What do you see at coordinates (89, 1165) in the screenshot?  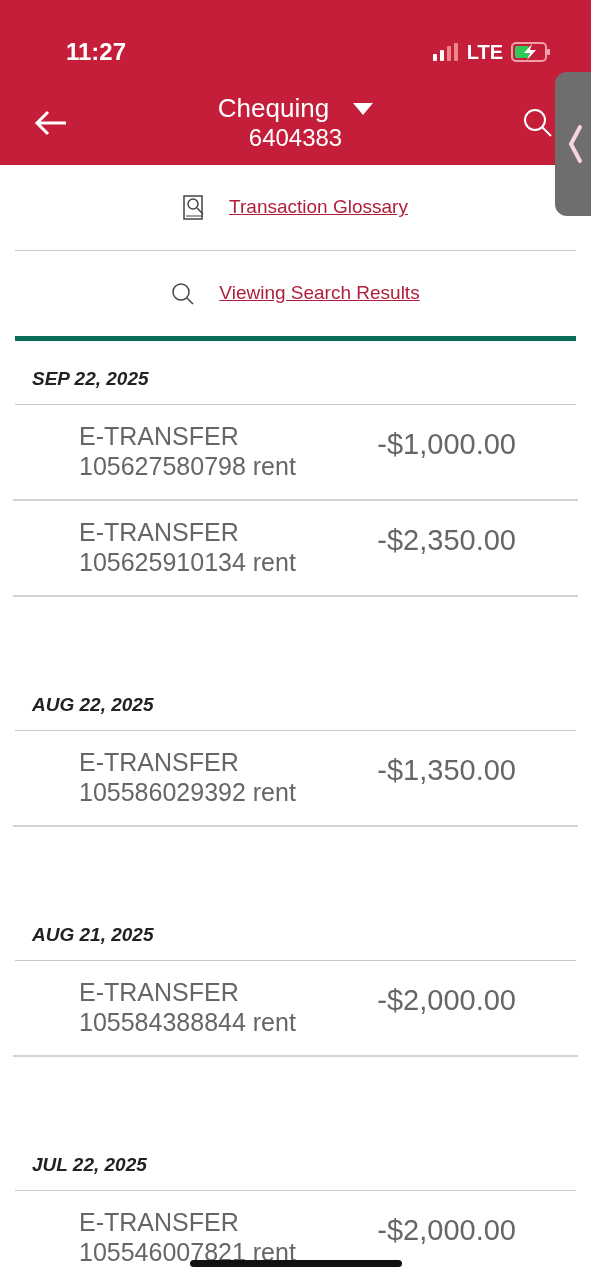 I see `date-heading: JUL 22, 2025` at bounding box center [89, 1165].